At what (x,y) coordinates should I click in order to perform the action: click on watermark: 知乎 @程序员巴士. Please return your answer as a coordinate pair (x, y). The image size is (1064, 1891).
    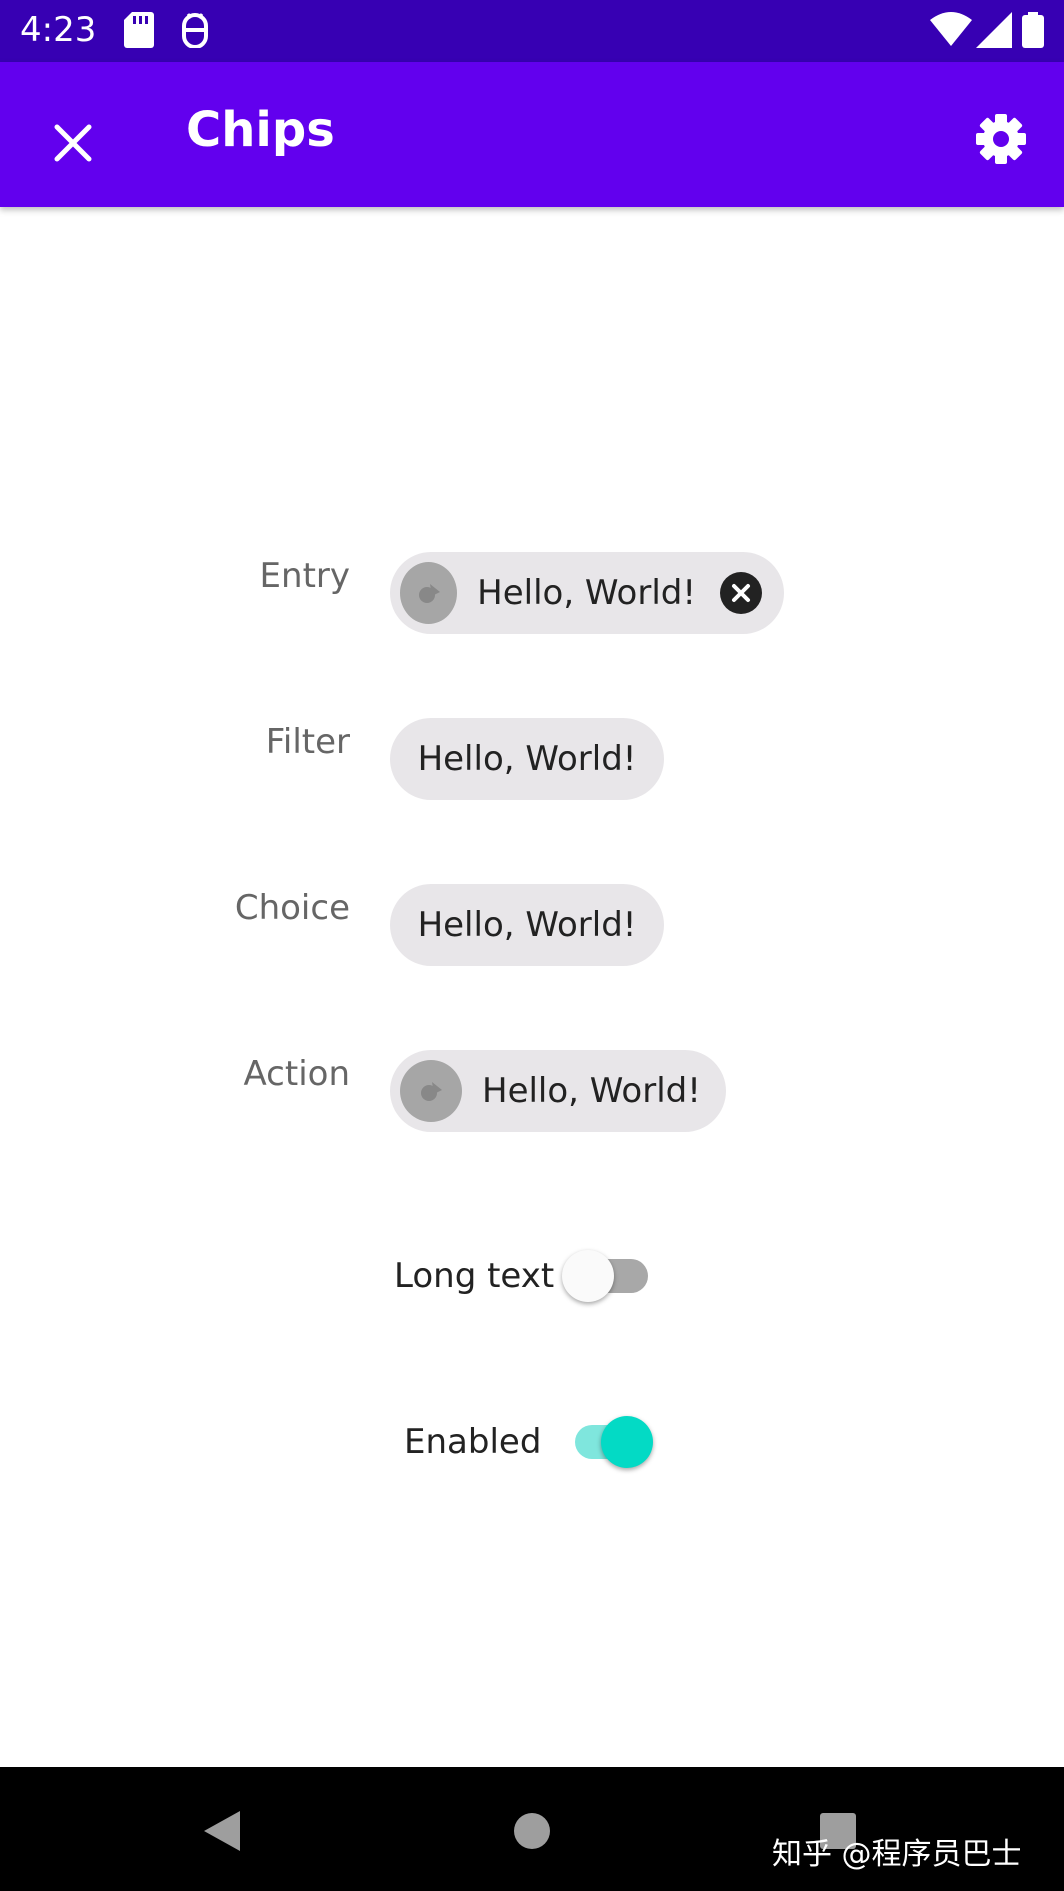
    Looking at the image, I should click on (897, 1854).